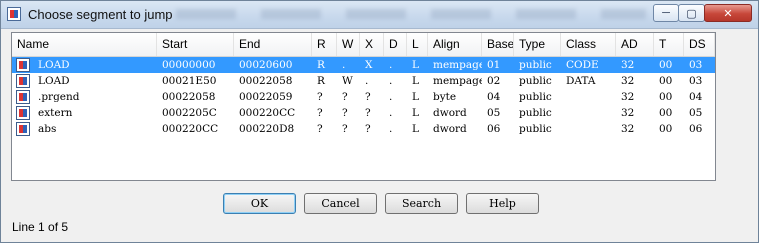 This screenshot has height=243, width=759. Describe the element at coordinates (417, 44) in the screenshot. I see `column-header-l: L` at that location.